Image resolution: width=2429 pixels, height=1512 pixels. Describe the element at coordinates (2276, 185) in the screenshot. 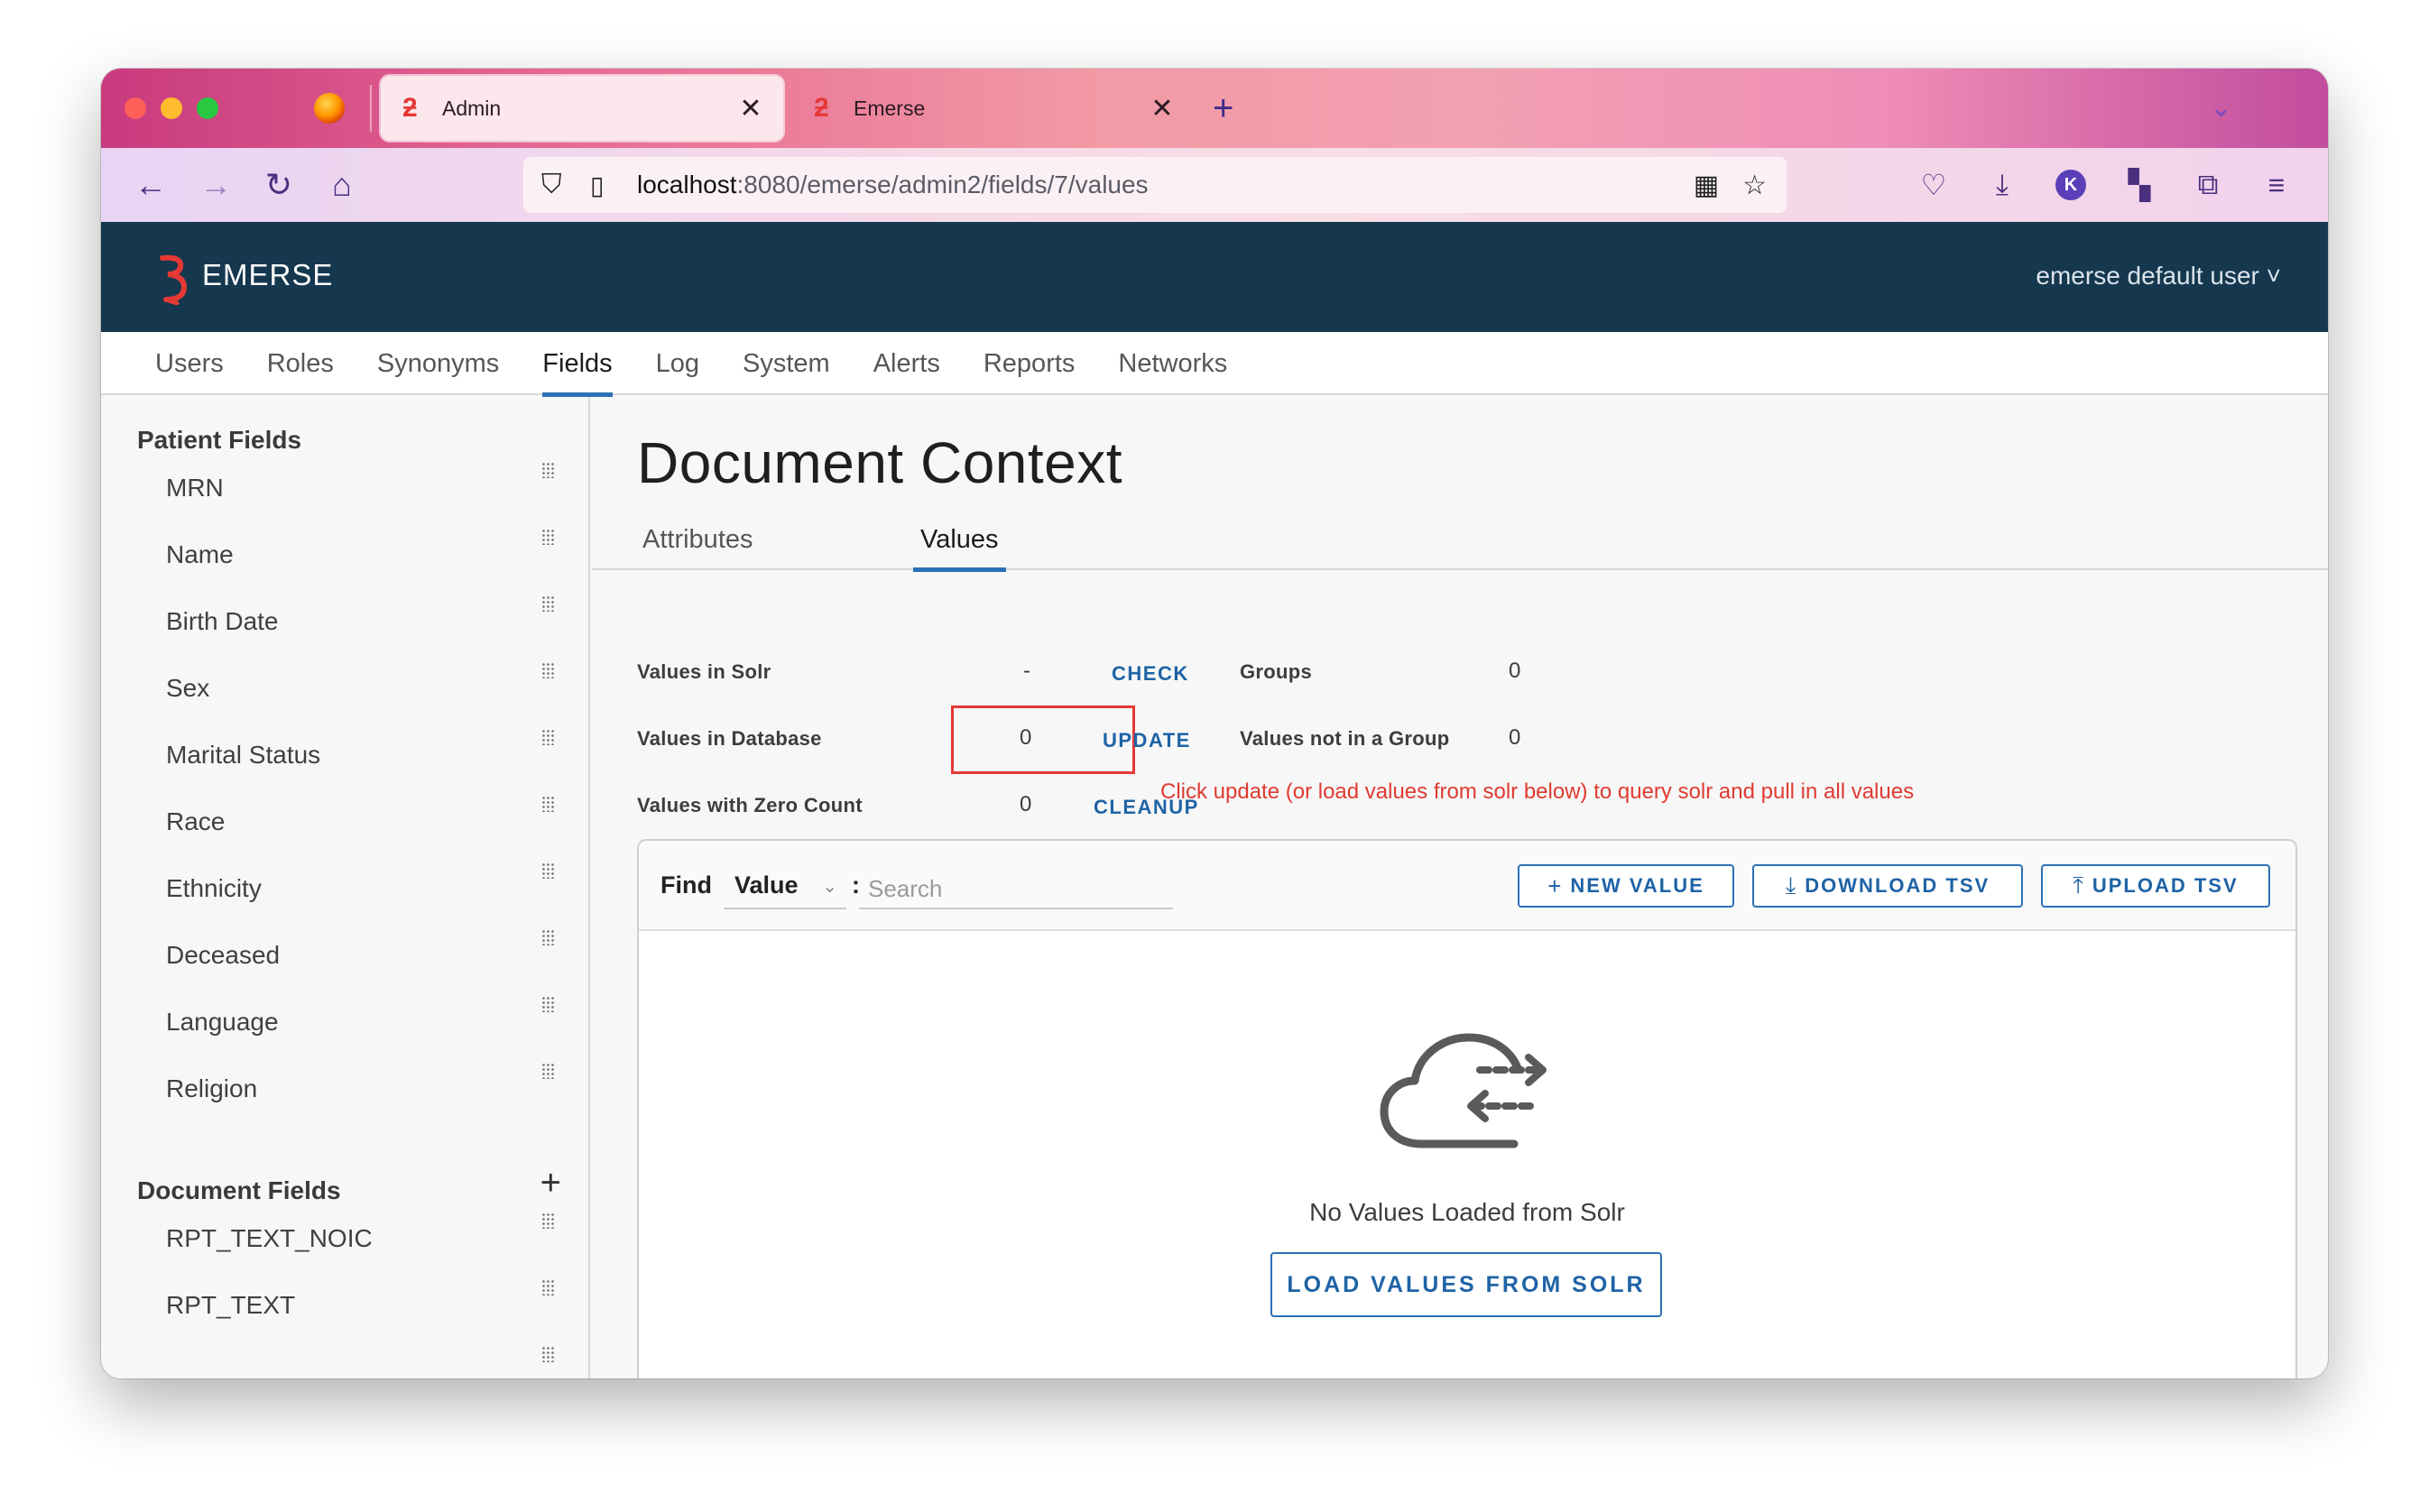

I see `hamburger-menu-icon: ≡` at that location.